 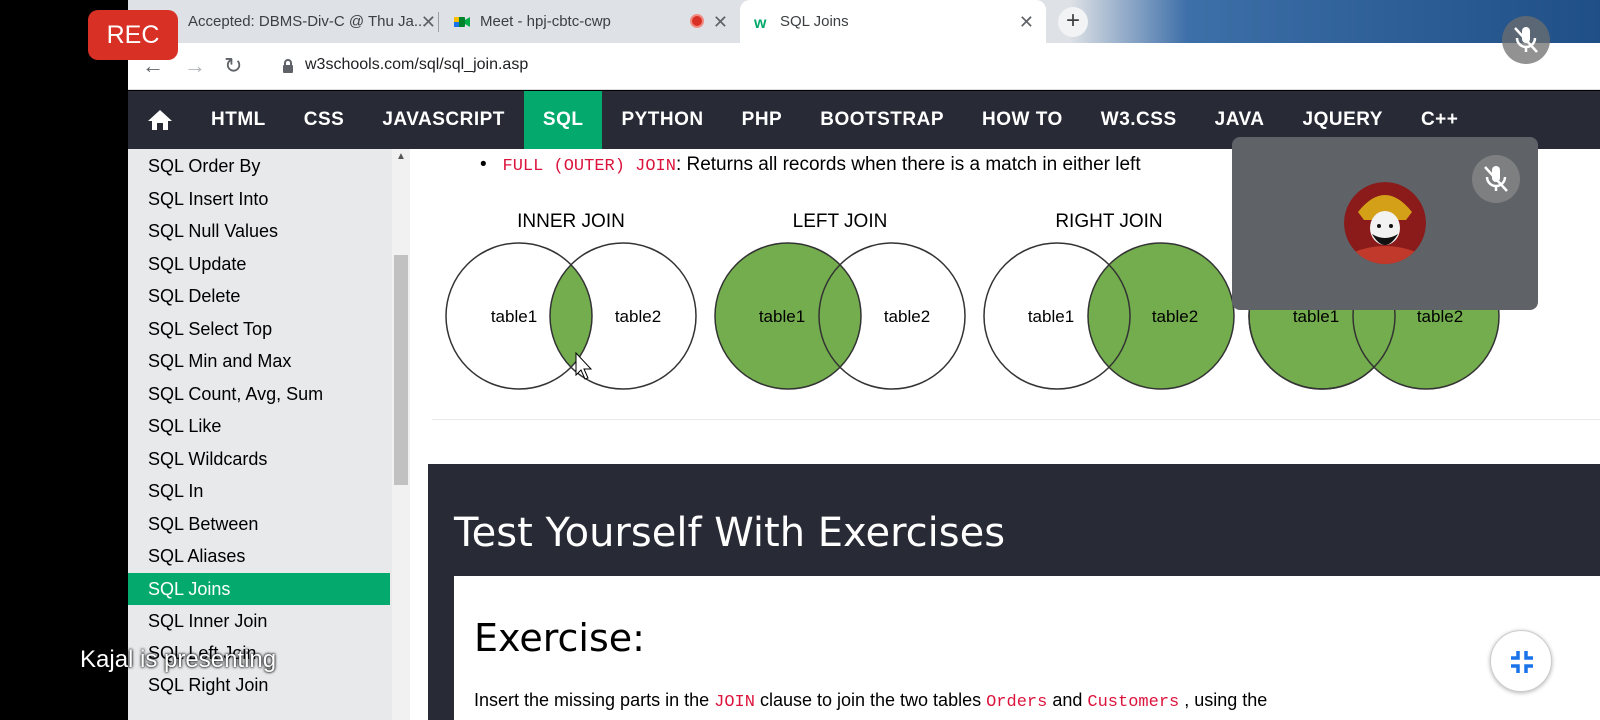 What do you see at coordinates (416, 65) in the screenshot?
I see `address-bar: w3schools.com/sql/sql_join.asp` at bounding box center [416, 65].